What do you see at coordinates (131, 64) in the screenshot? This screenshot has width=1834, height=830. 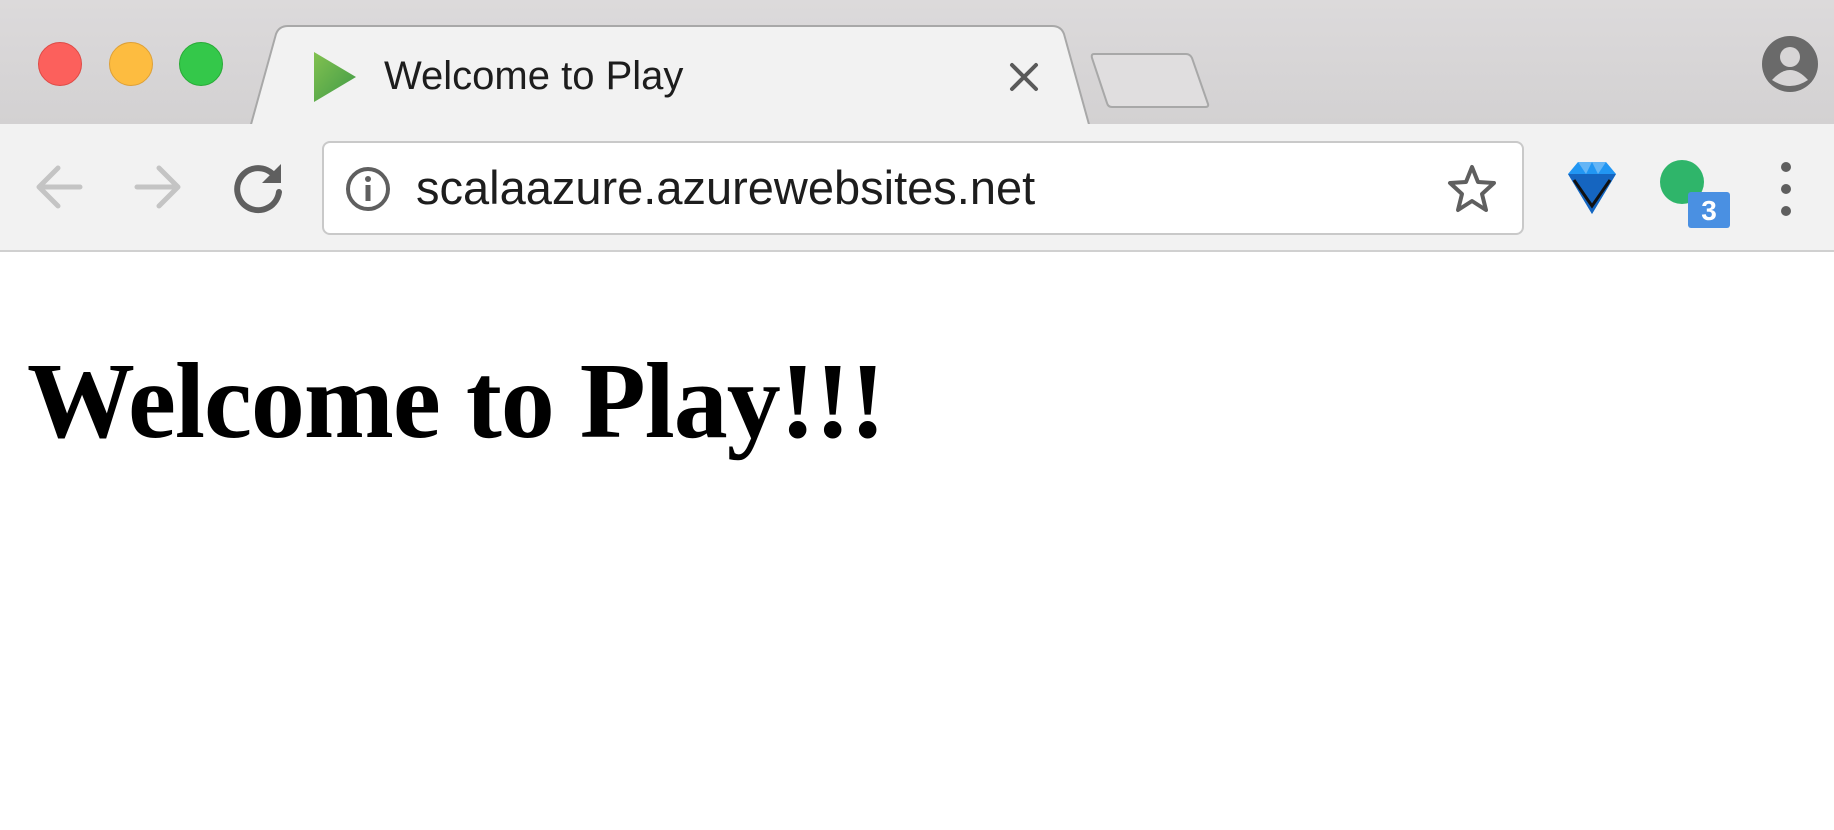 I see `window-minimize-button` at bounding box center [131, 64].